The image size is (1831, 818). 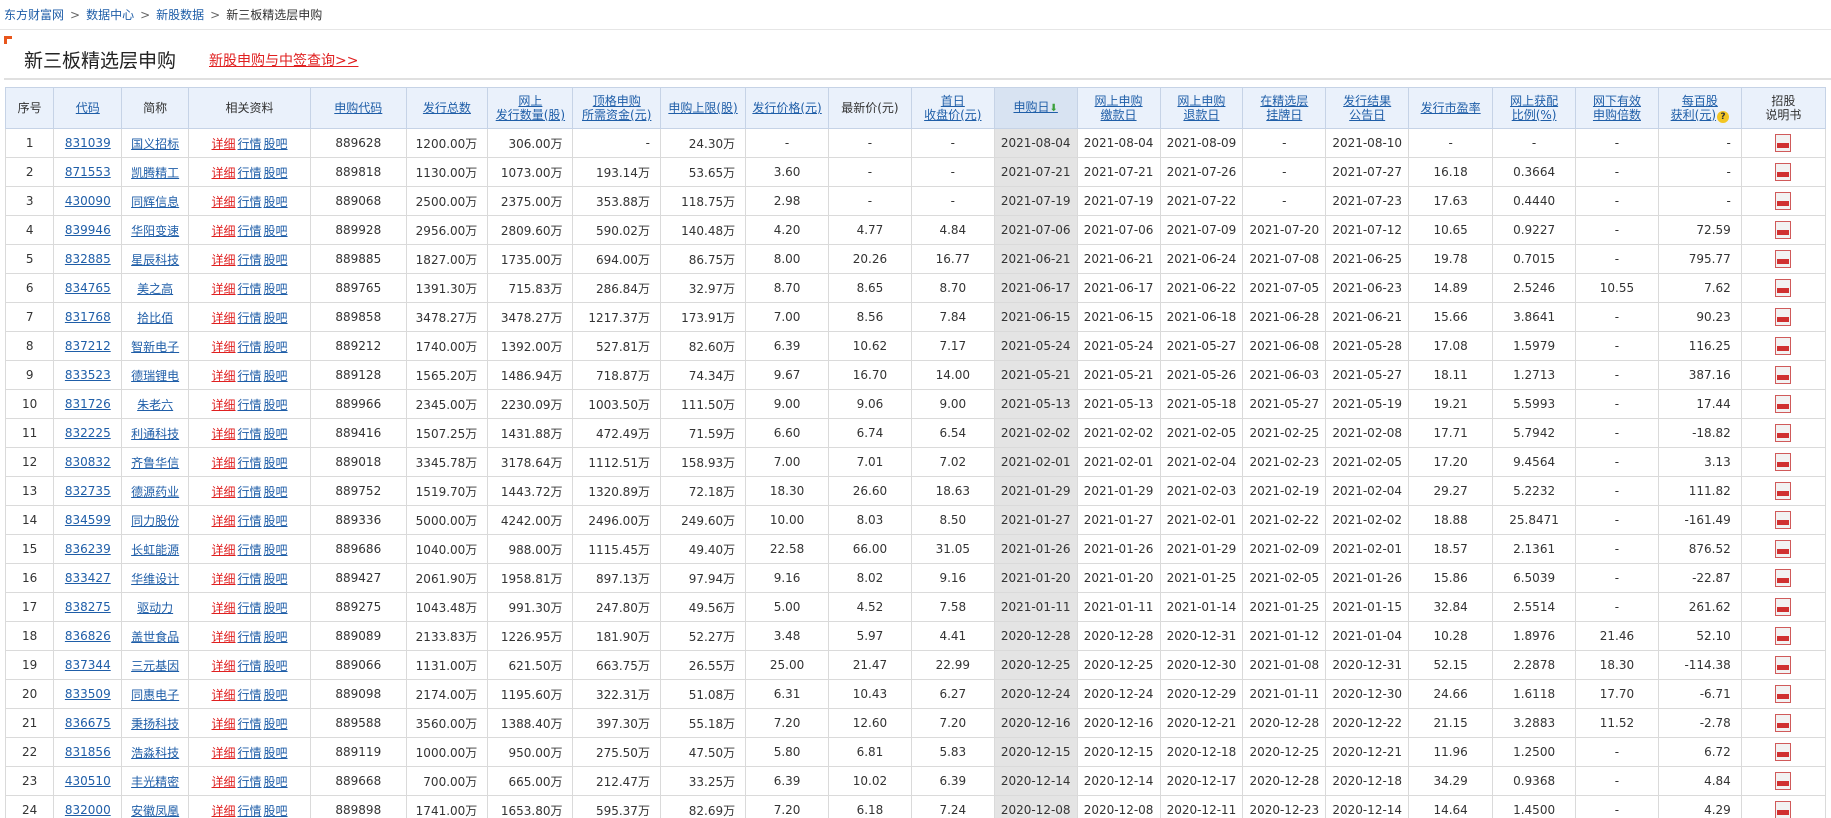 I want to click on header-first-close: 首日 收盘价(元), so click(x=952, y=108).